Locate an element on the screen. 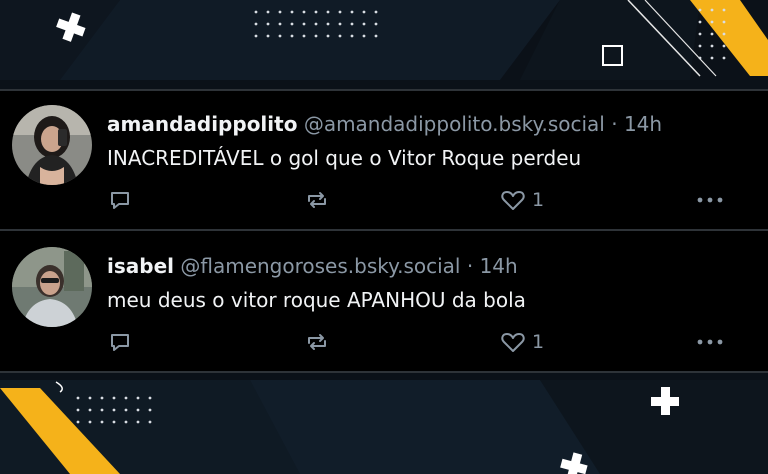 The height and width of the screenshot is (474, 768). display-name: amandadippolito is located at coordinates (202, 124).